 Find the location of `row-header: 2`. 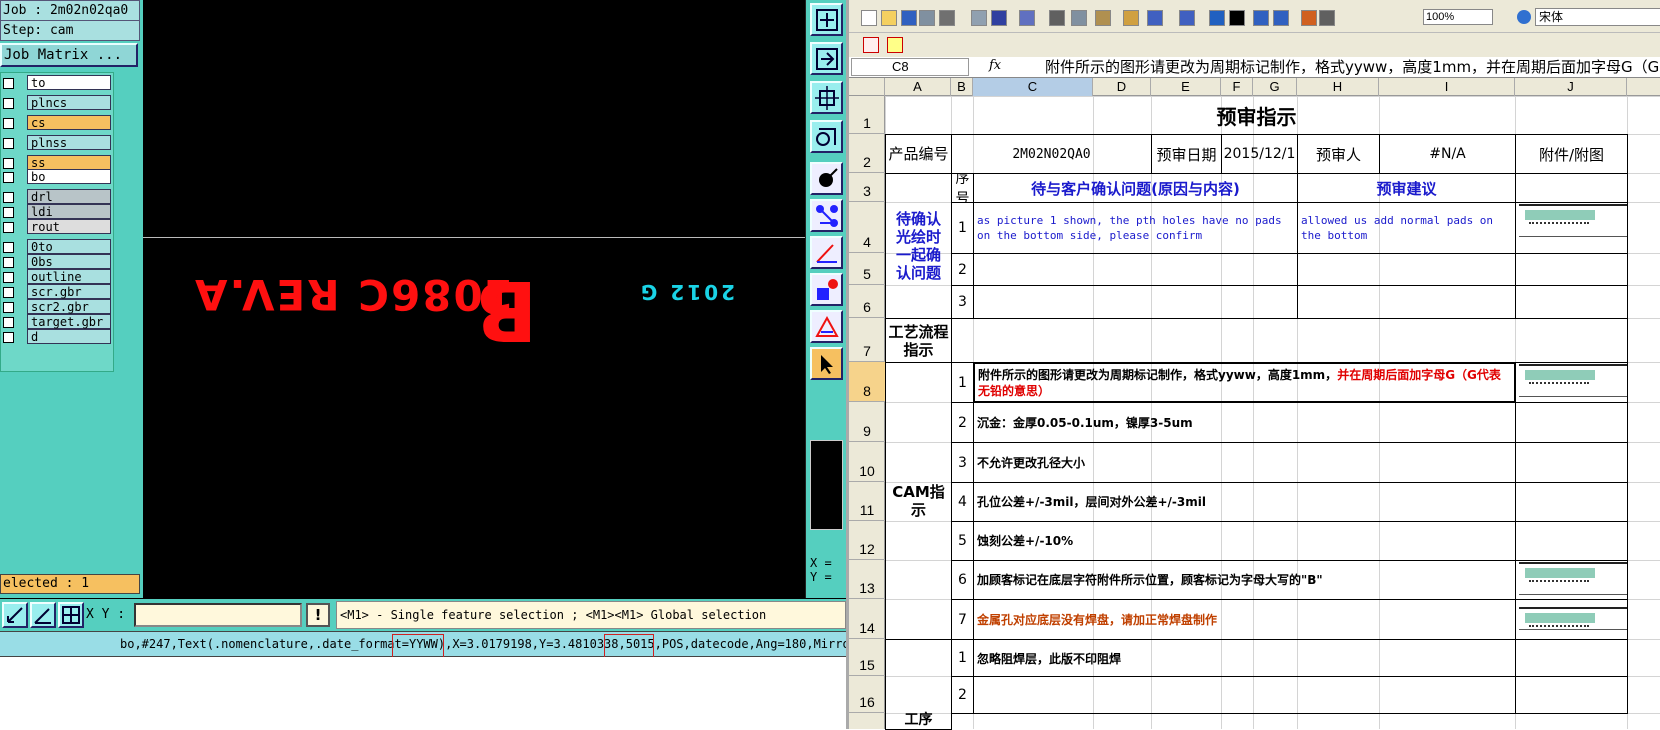

row-header: 2 is located at coordinates (867, 153).